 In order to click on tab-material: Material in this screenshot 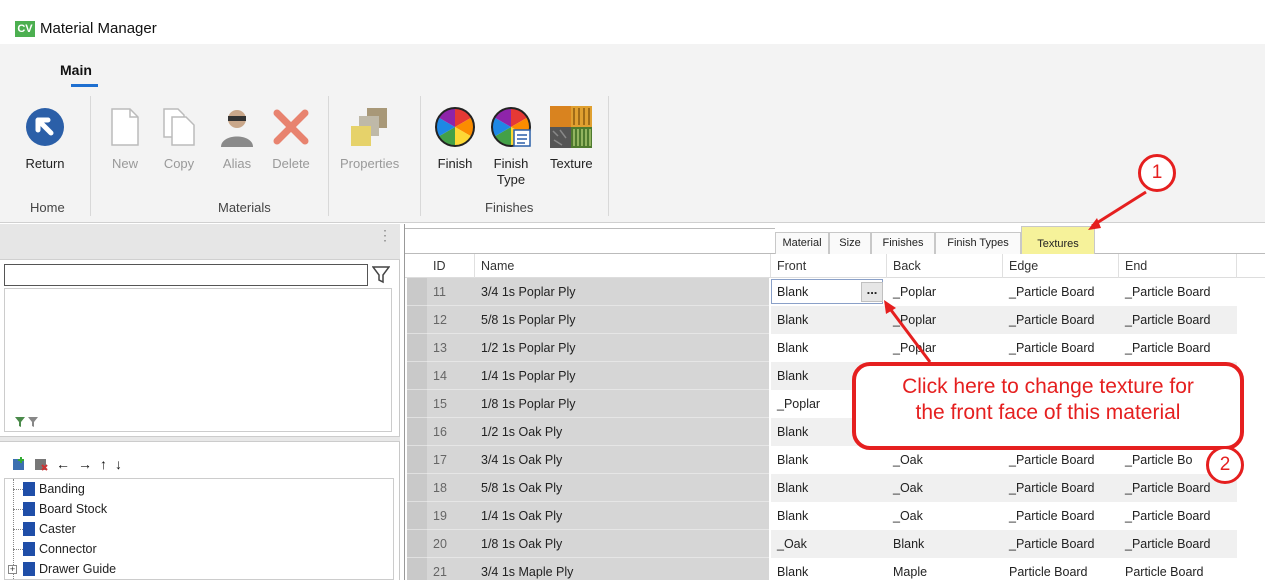, I will do `click(802, 243)`.